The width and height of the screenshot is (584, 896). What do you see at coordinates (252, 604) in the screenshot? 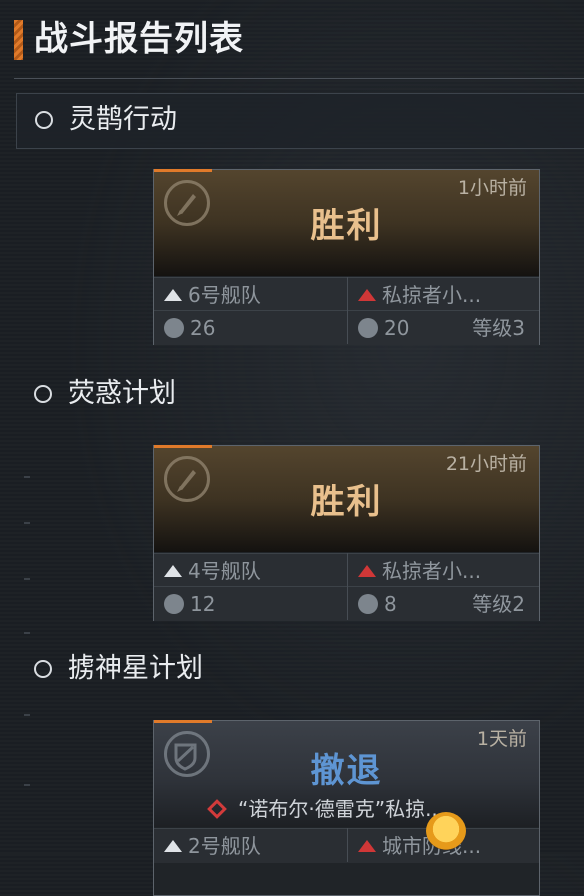
I see `ally-count: 12` at bounding box center [252, 604].